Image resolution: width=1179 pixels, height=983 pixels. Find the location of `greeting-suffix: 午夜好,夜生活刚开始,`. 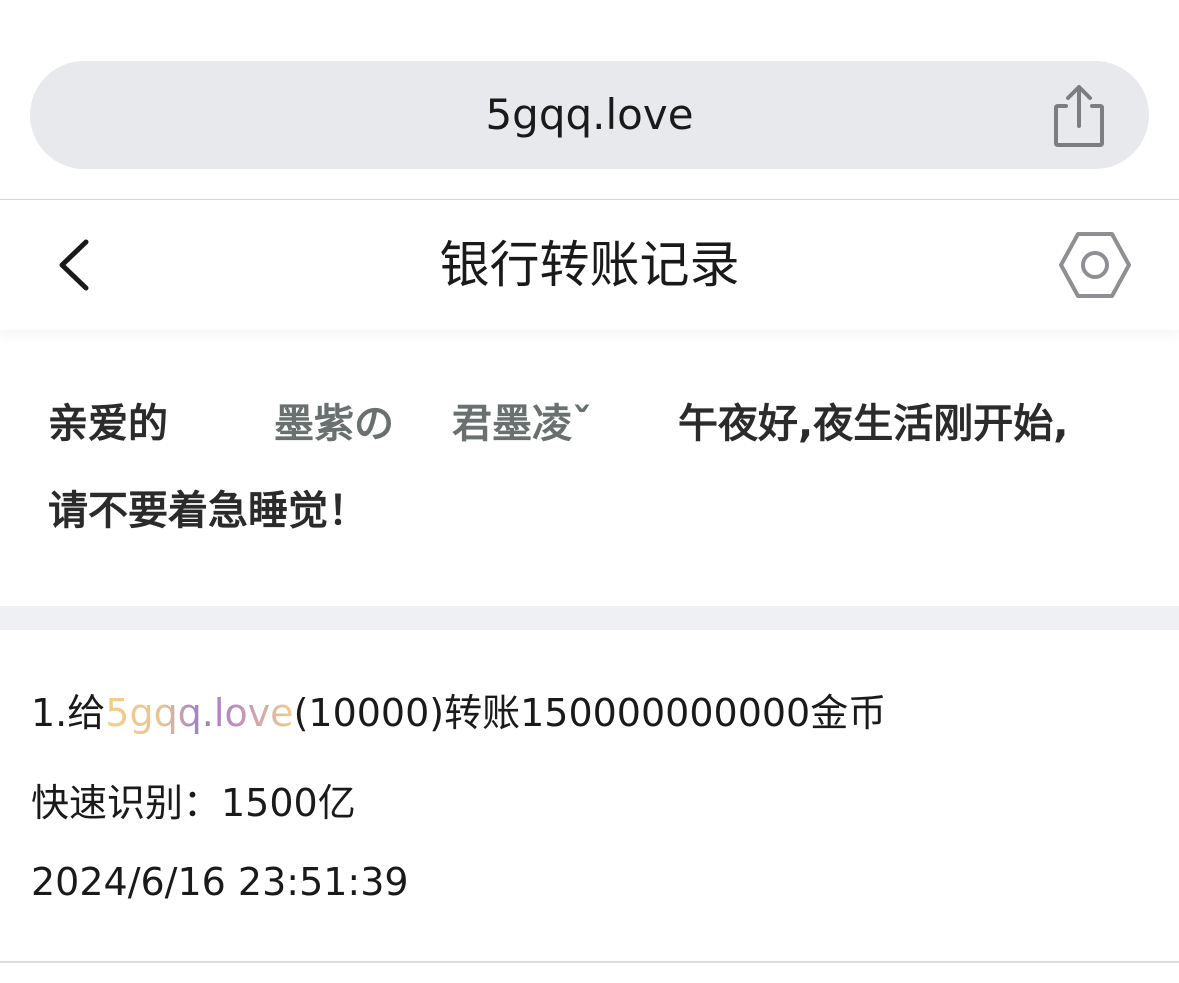

greeting-suffix: 午夜好,夜生活刚开始, is located at coordinates (873, 424).